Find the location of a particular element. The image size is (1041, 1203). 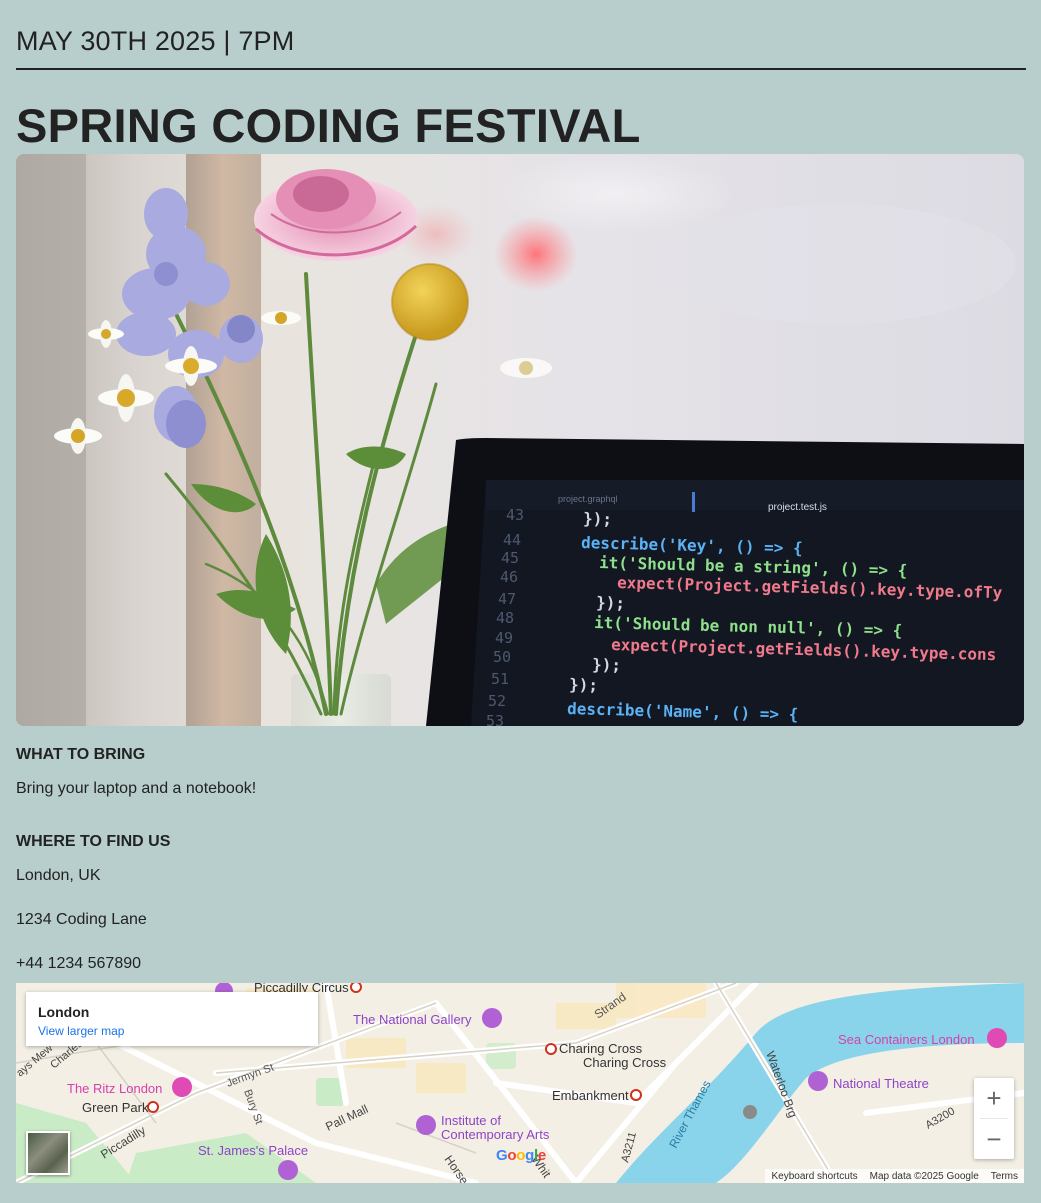

code-tab-1: project.graphql is located at coordinates (588, 499).